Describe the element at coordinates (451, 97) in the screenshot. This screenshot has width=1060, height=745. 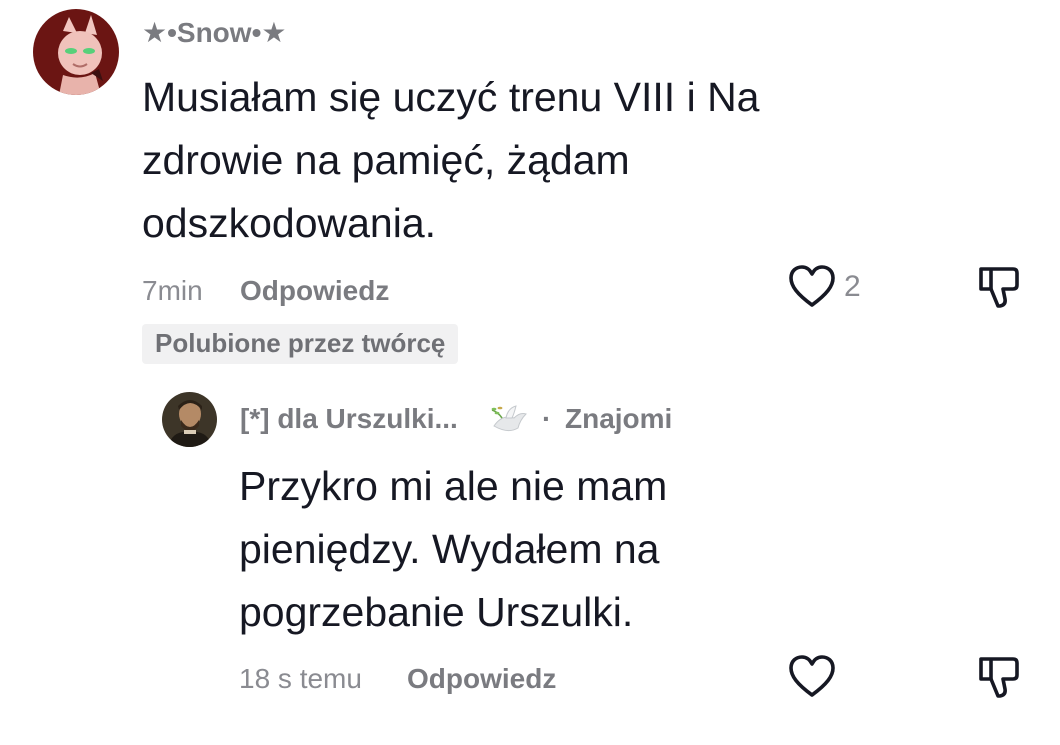
I see `comment-text-line: Musiałam się uczyć trenu VIII i Na` at that location.